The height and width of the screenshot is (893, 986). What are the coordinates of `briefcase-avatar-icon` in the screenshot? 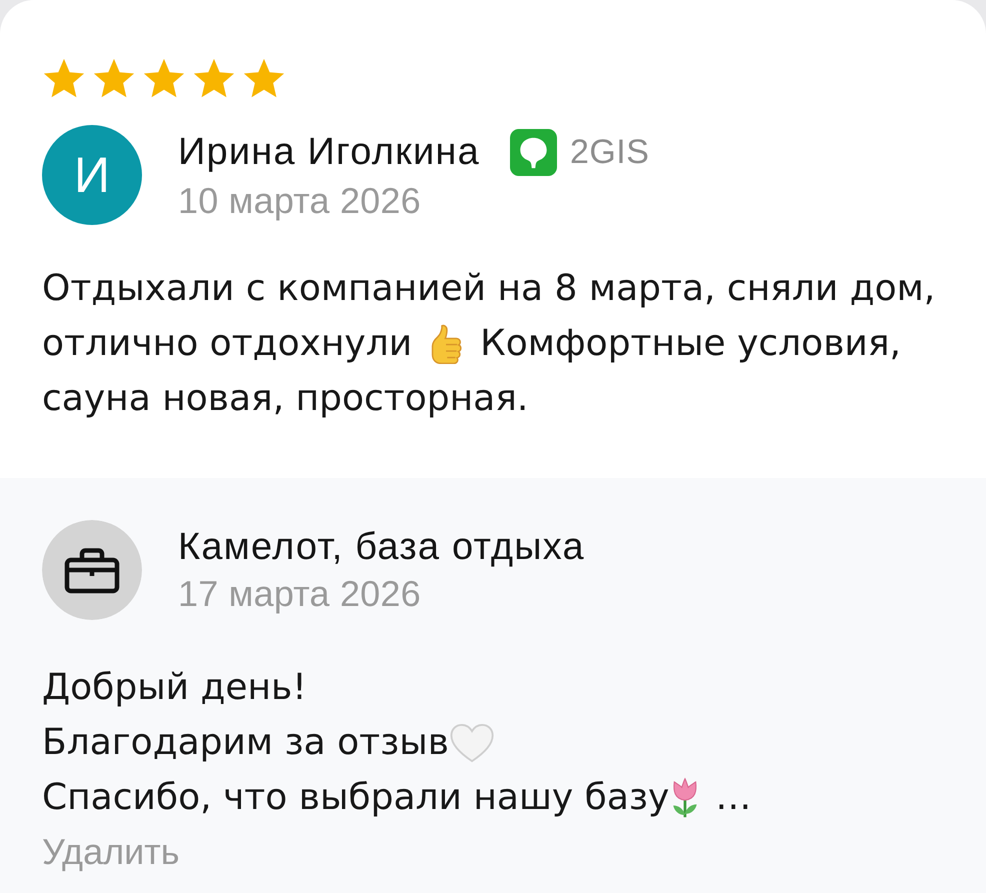 It's located at (92, 570).